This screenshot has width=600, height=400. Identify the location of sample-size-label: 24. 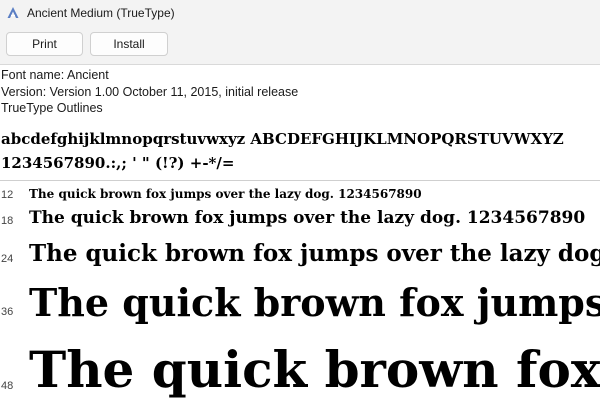
(7, 259).